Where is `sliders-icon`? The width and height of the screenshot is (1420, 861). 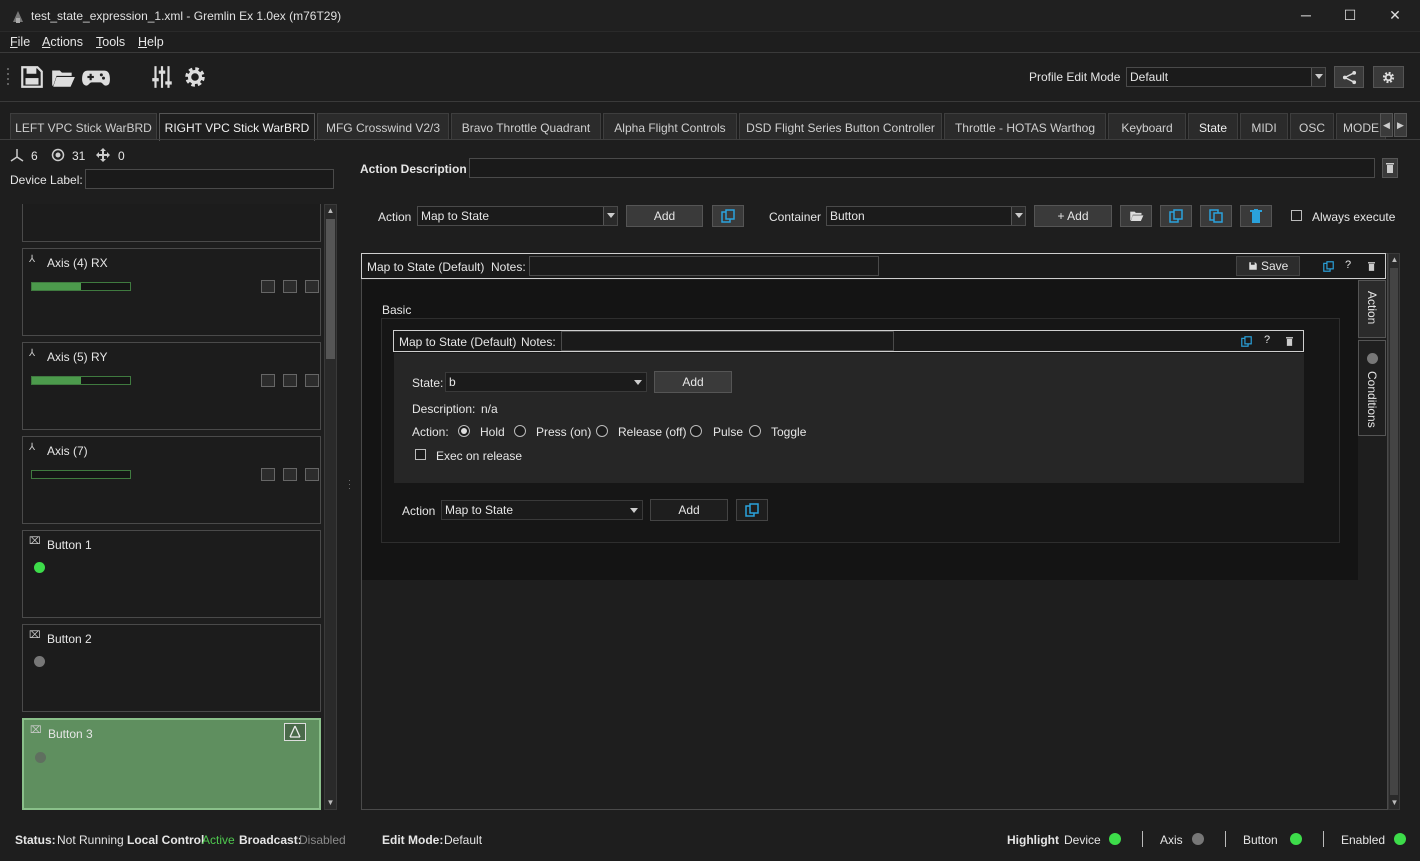
sliders-icon is located at coordinates (162, 77).